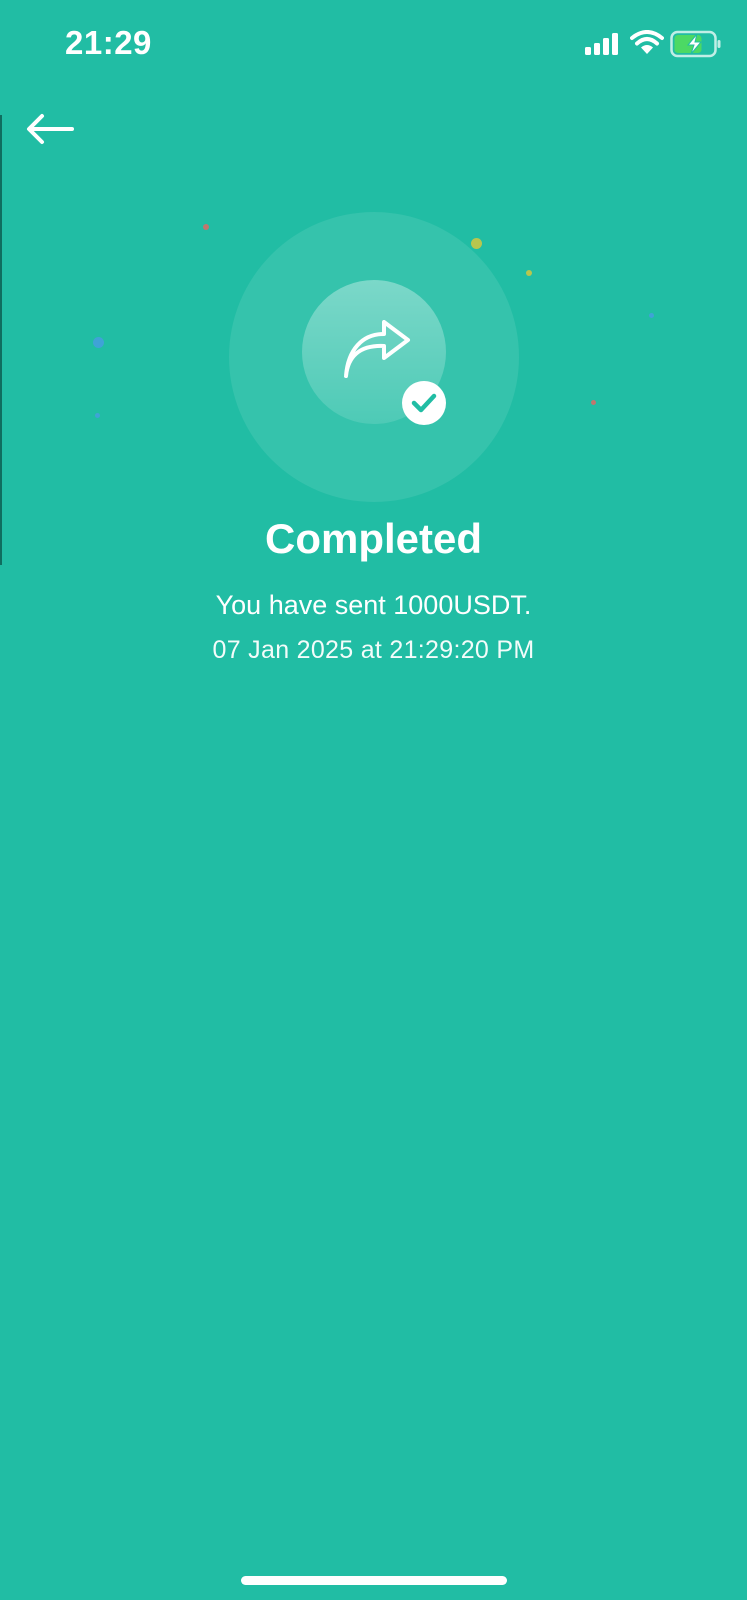  I want to click on transfer-timestamp: 07 Jan 2025 at 21:29:20 PM, so click(373, 650).